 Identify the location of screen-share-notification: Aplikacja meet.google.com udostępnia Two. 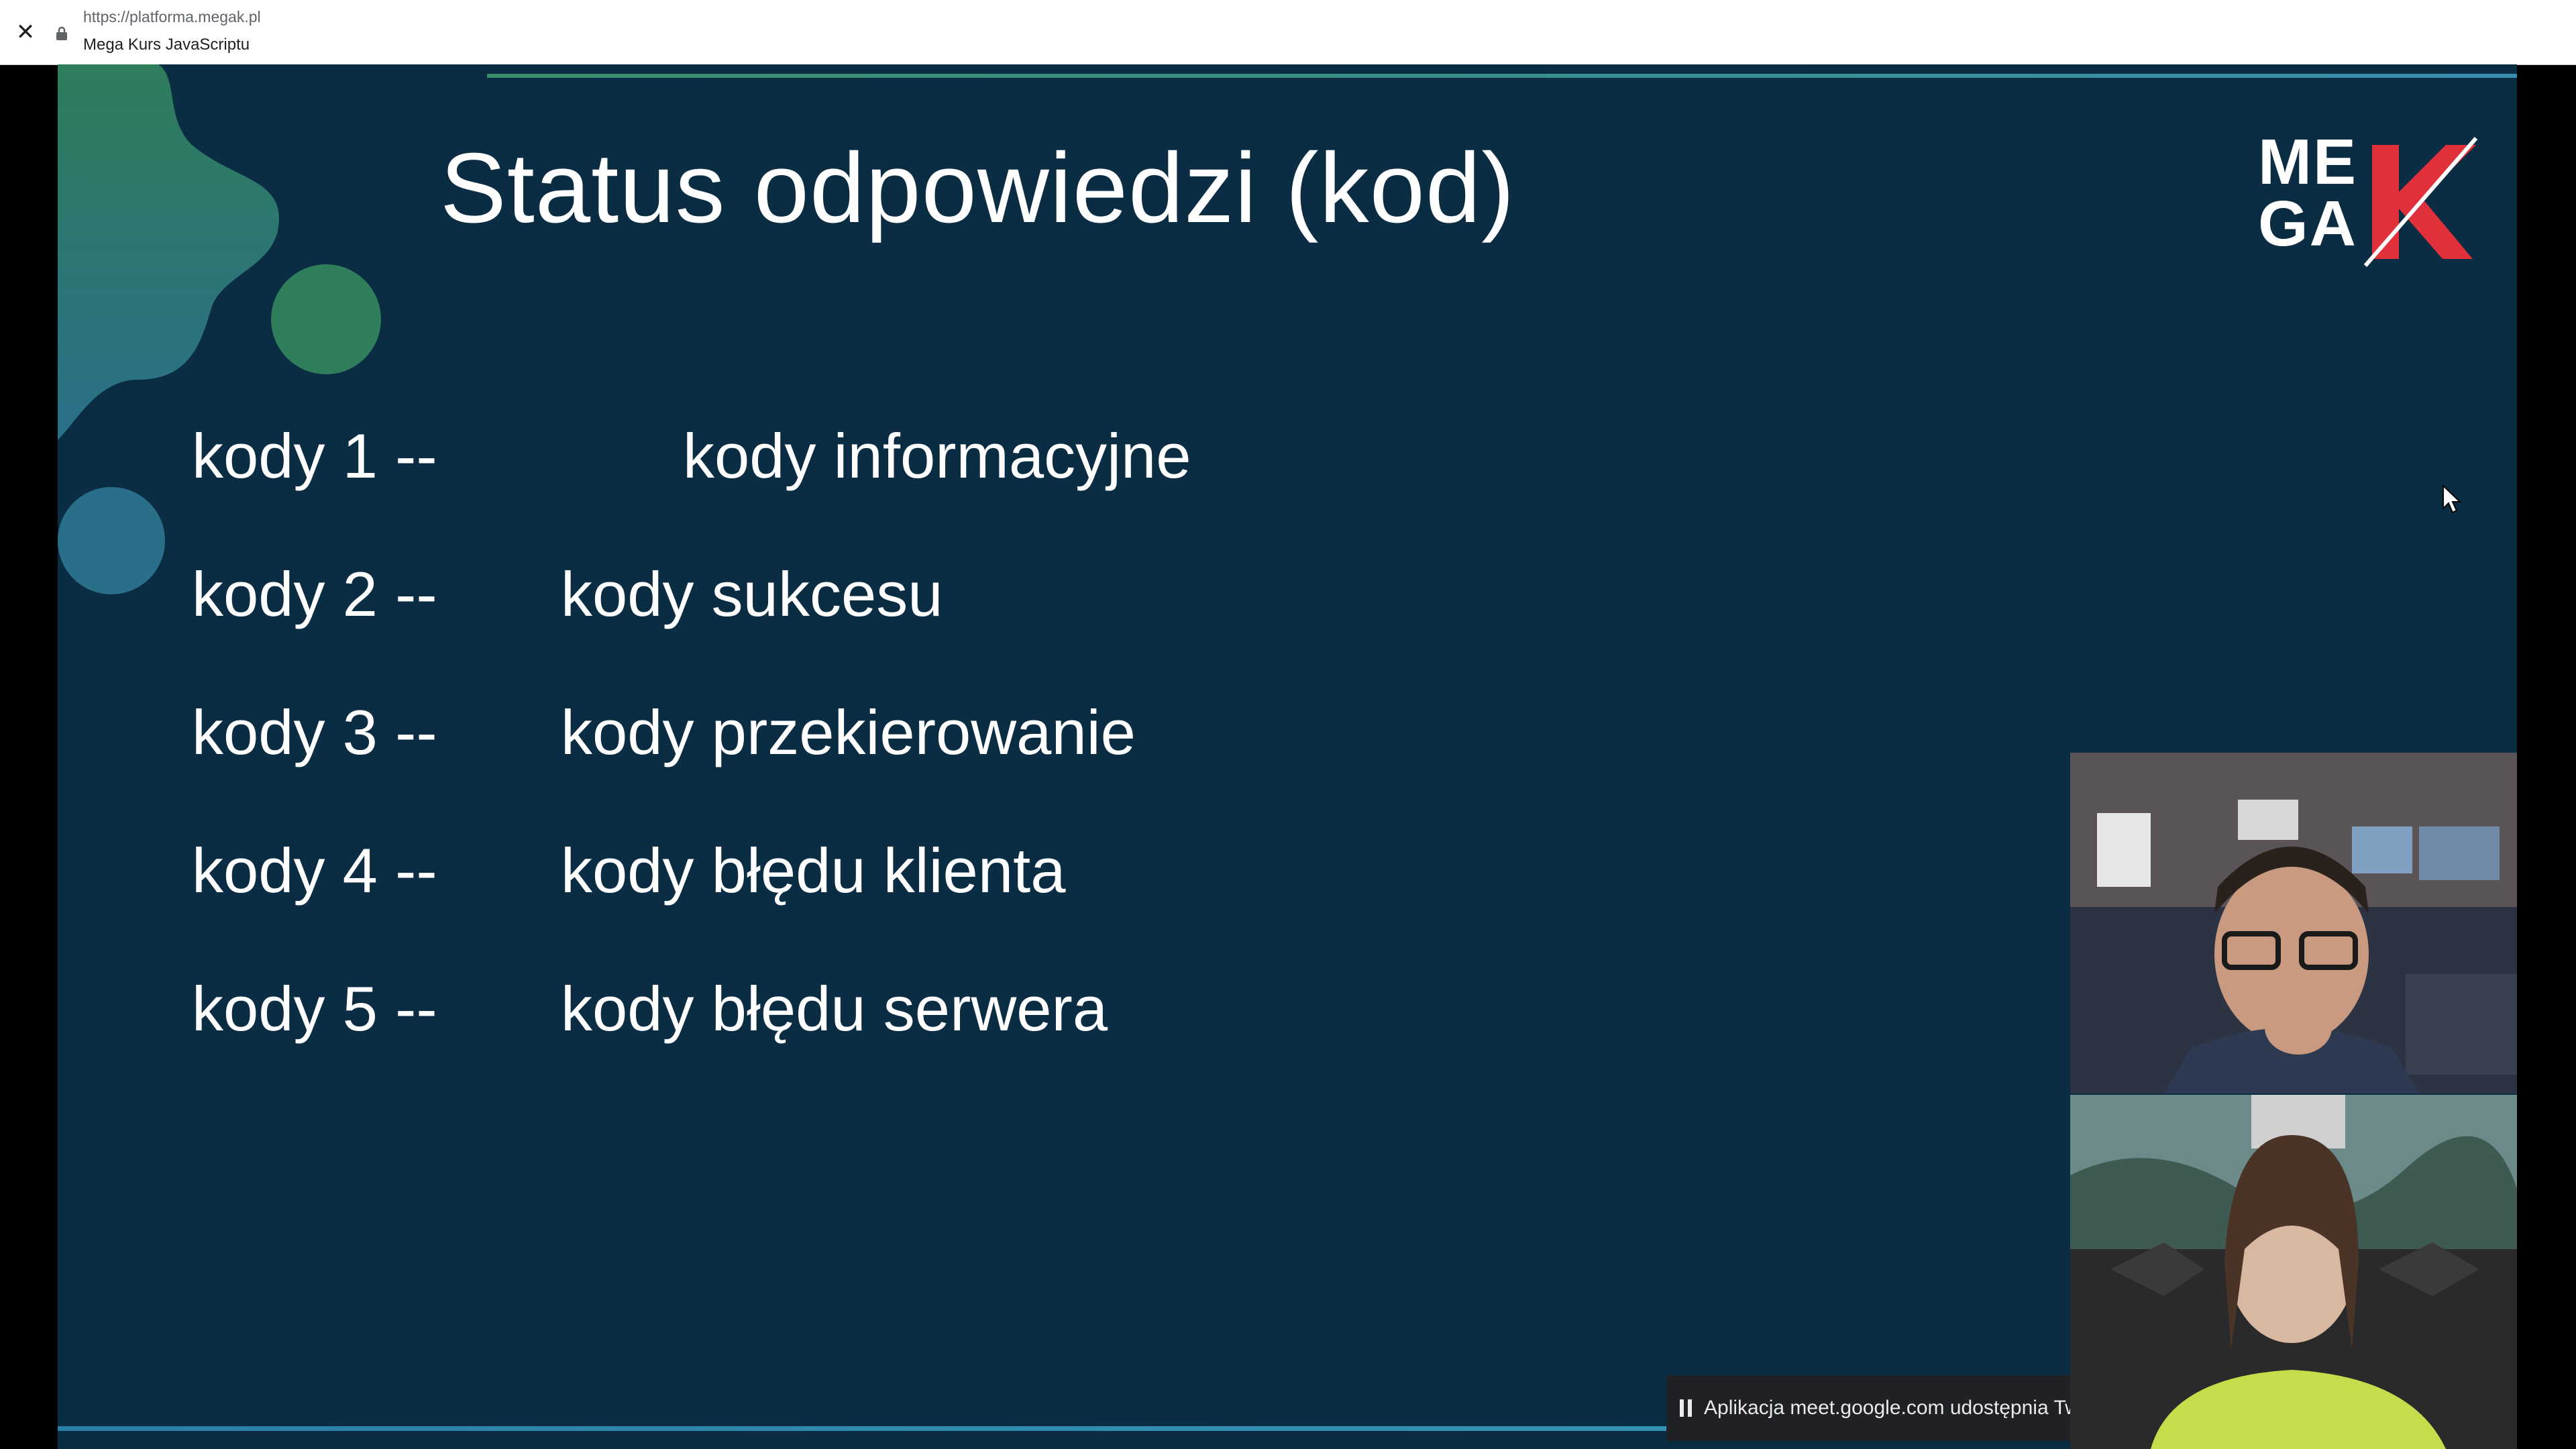
(1868, 1408).